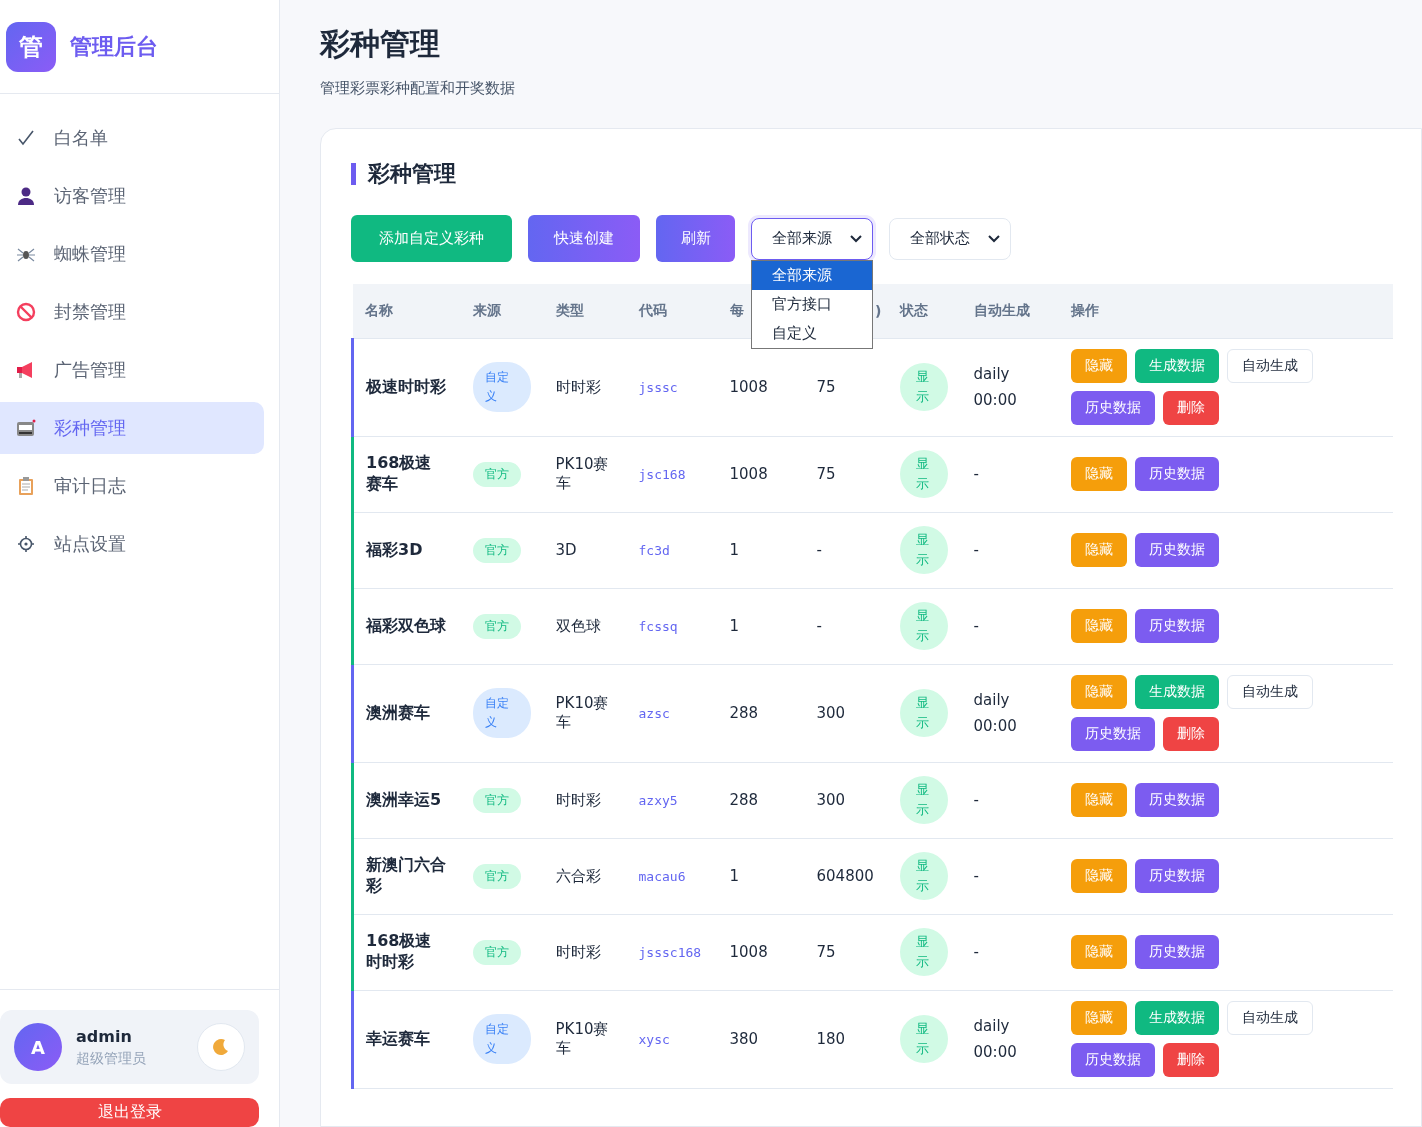  What do you see at coordinates (31, 46) in the screenshot?
I see `logo: 管` at bounding box center [31, 46].